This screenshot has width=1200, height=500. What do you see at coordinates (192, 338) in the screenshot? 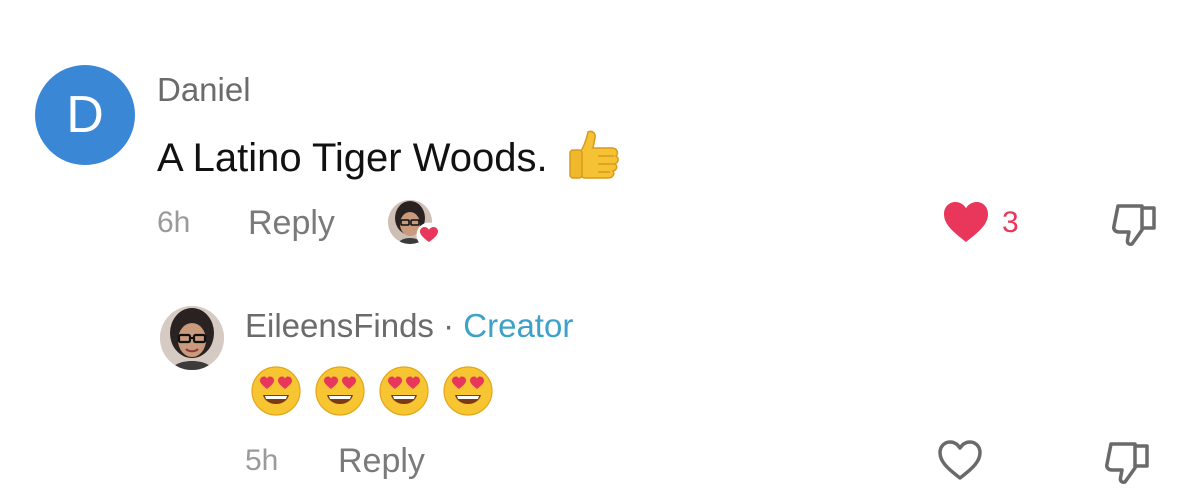
I see `avatar` at bounding box center [192, 338].